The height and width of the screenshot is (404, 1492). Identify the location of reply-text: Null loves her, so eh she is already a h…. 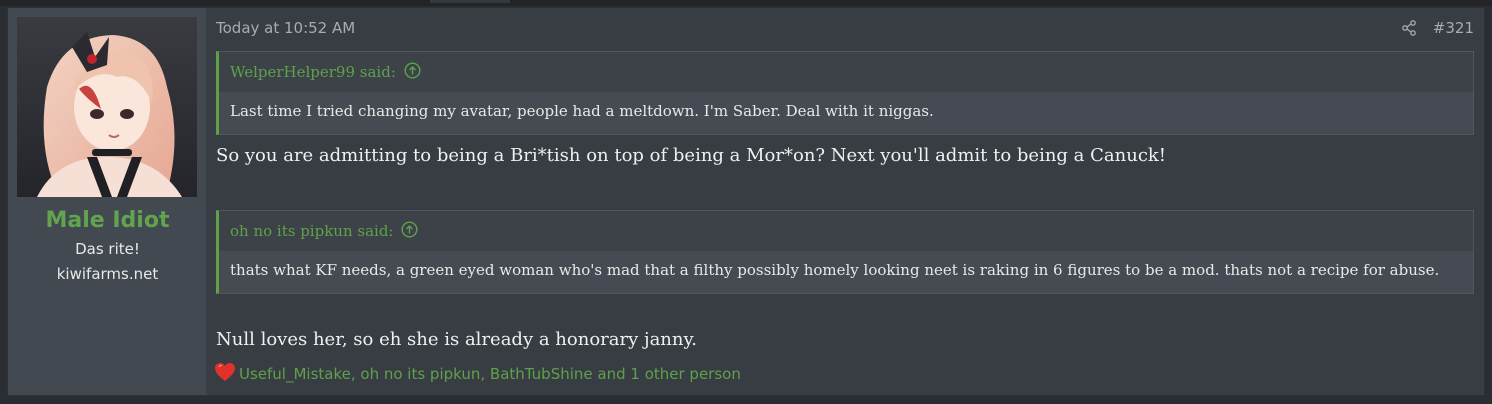
(456, 339).